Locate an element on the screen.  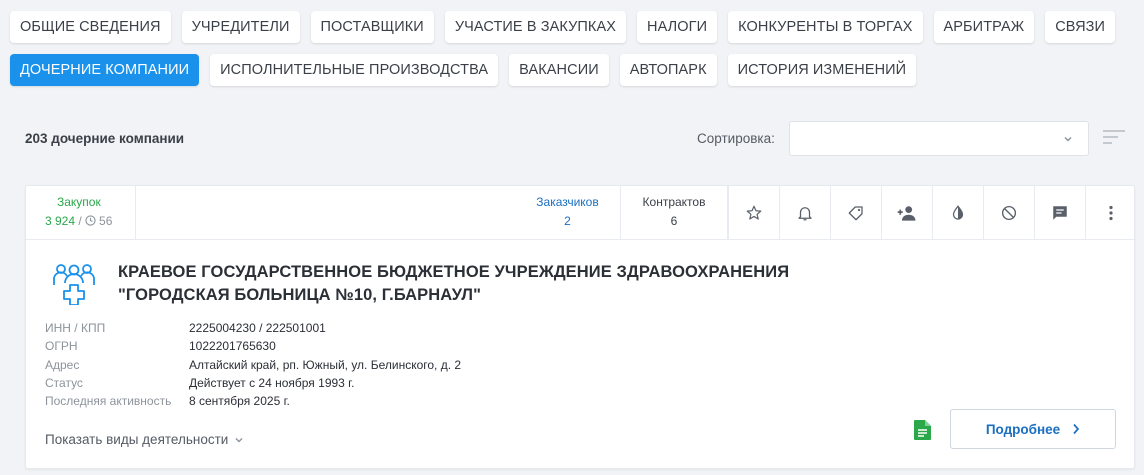
tag-button is located at coordinates (855, 212).